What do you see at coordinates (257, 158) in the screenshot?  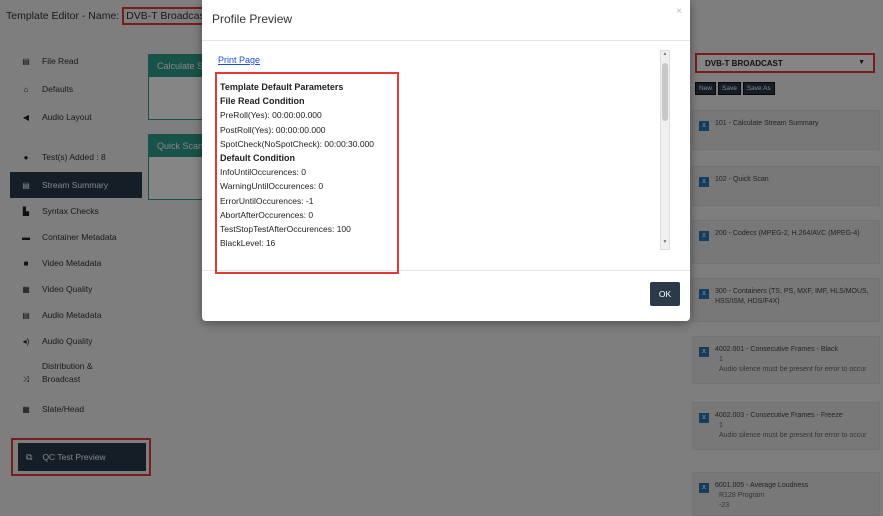 I see `default-heading: Default Condition` at bounding box center [257, 158].